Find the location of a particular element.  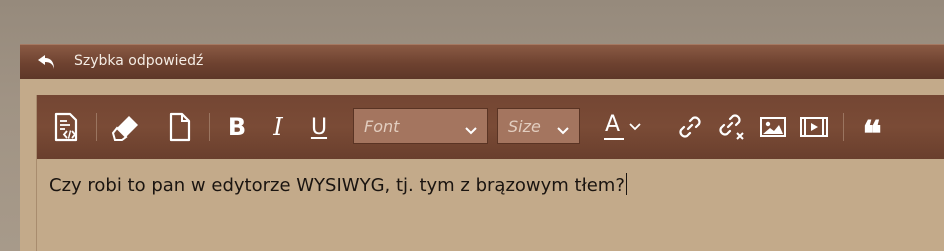

image-icon is located at coordinates (773, 127).